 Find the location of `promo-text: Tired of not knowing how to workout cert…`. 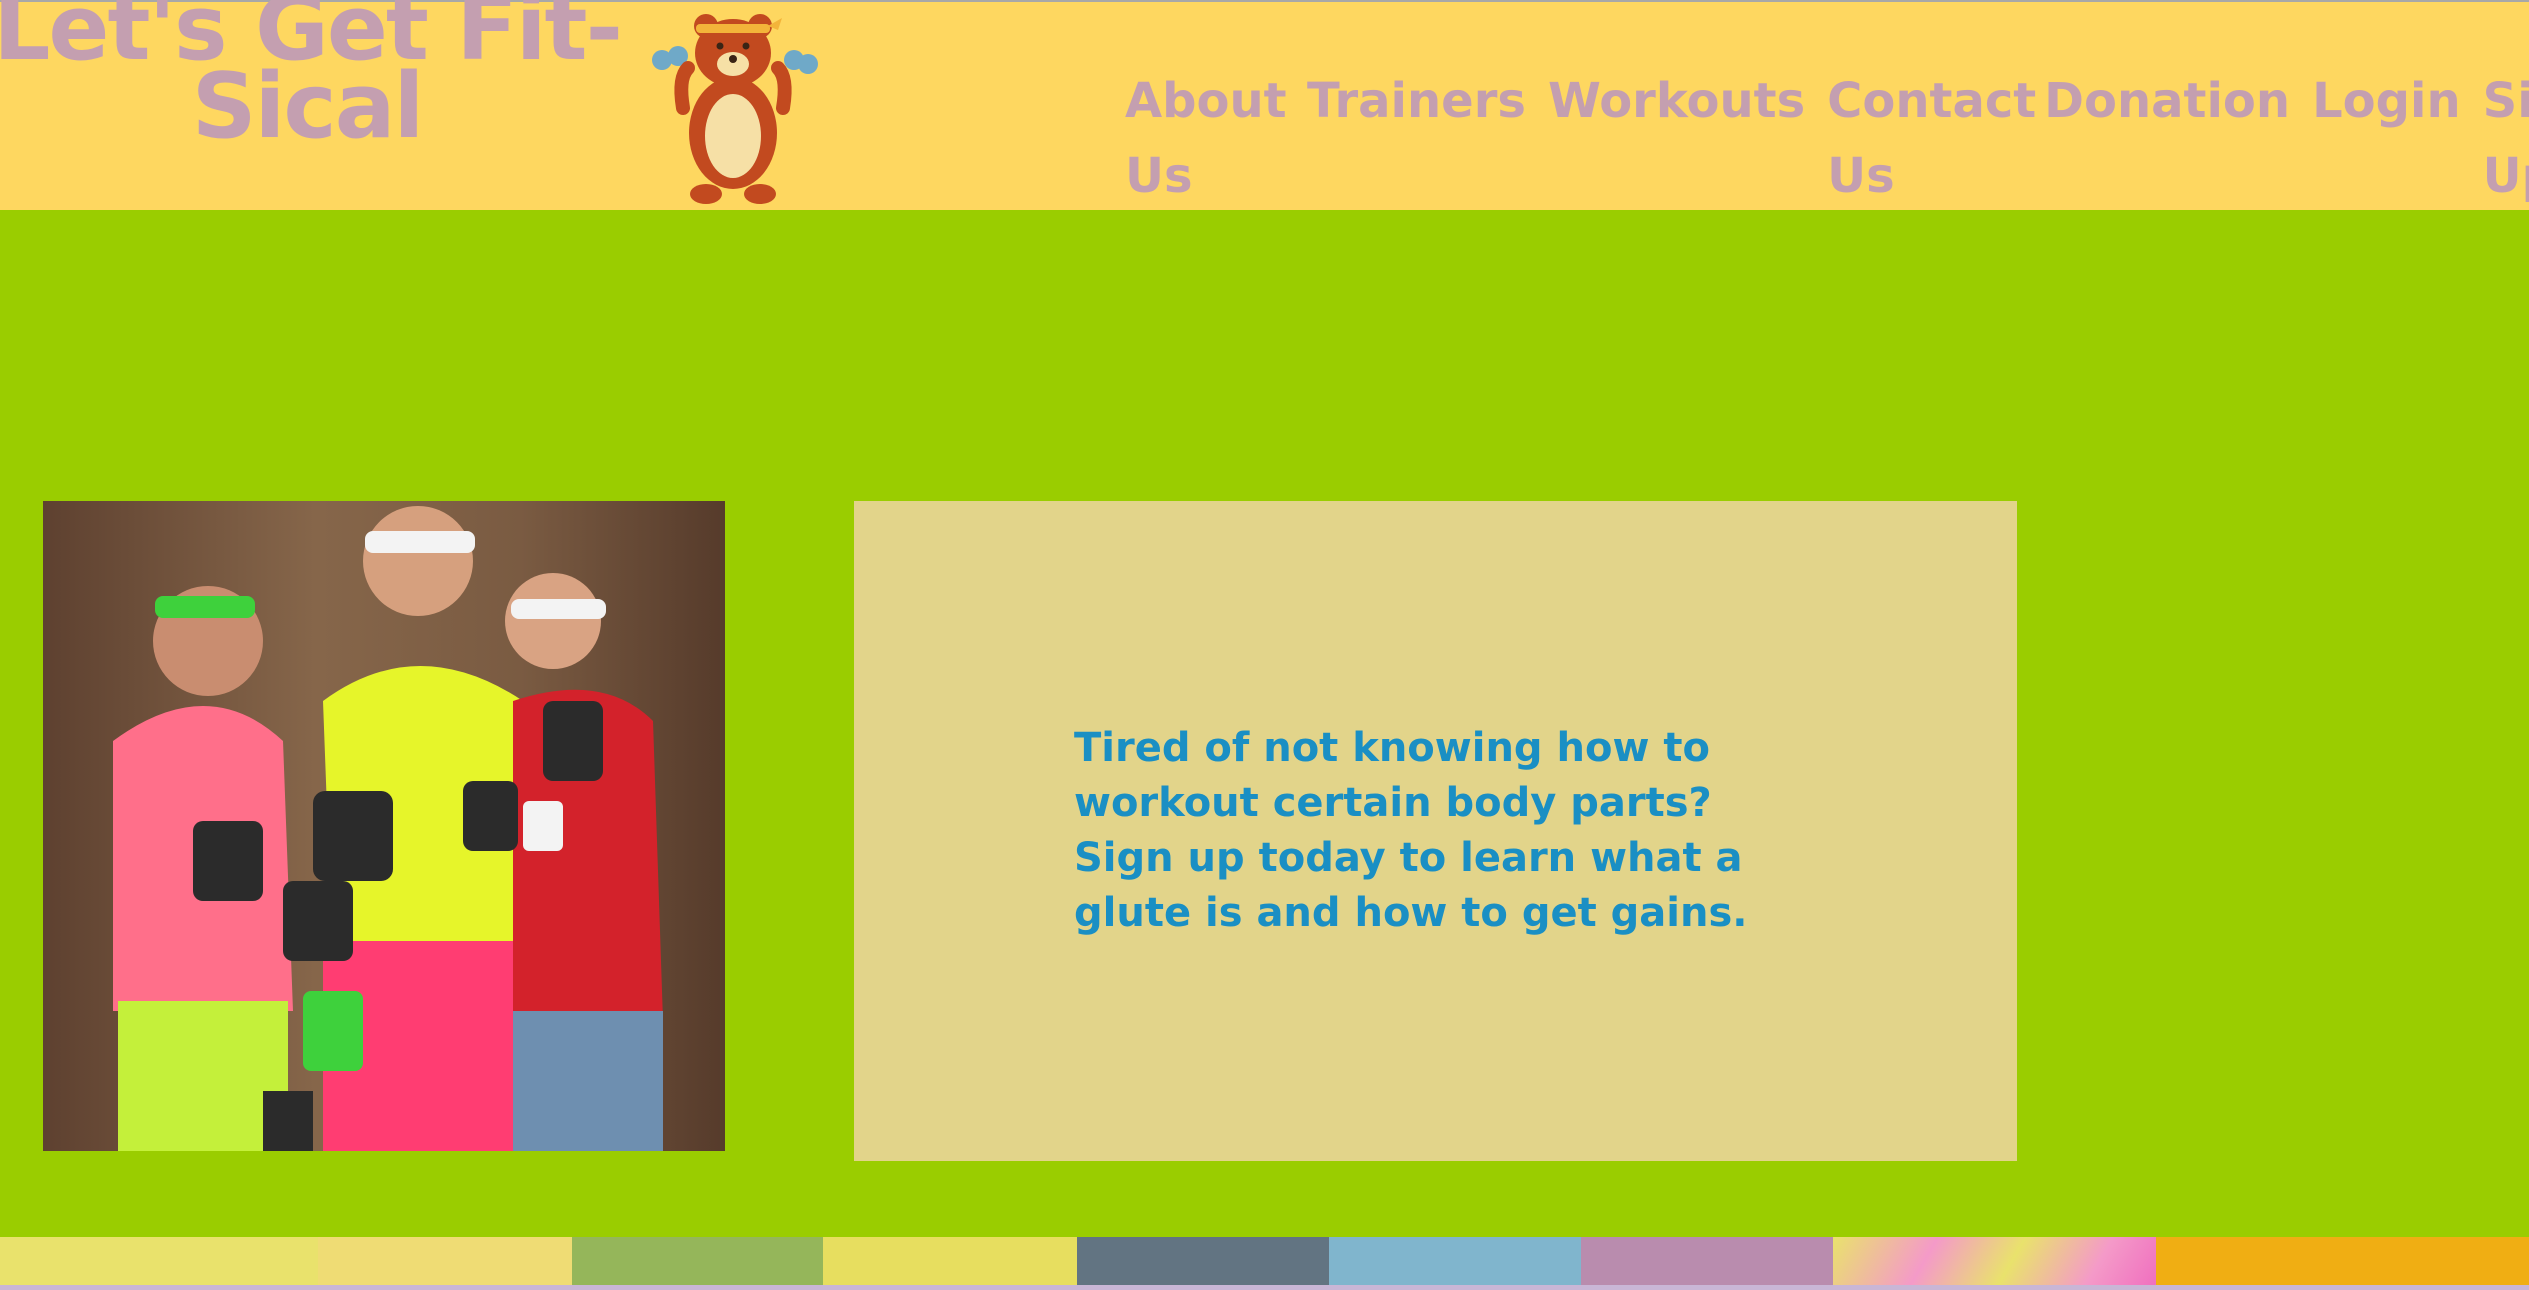

promo-text: Tired of not knowing how to workout cert… is located at coordinates (1411, 830).